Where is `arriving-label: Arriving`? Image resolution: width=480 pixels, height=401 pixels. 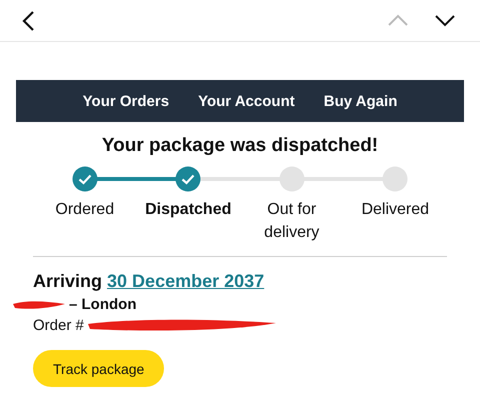 arriving-label: Arriving is located at coordinates (67, 281).